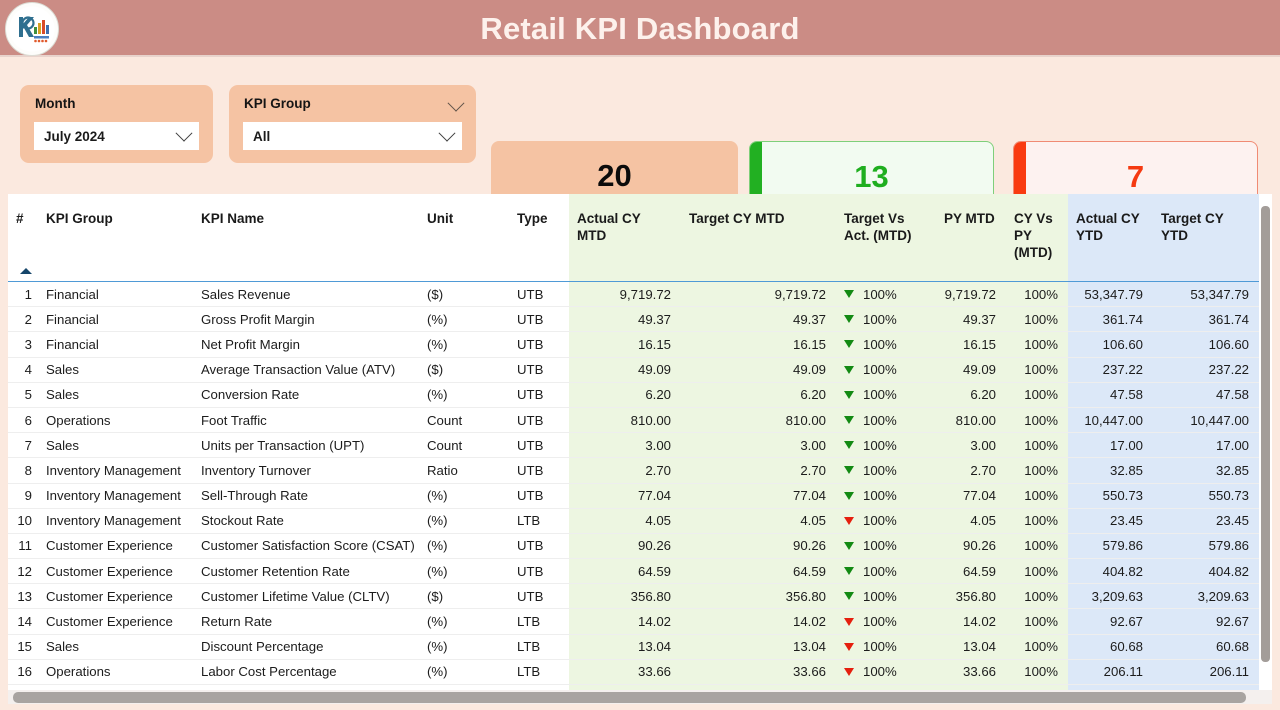 The height and width of the screenshot is (710, 1280). Describe the element at coordinates (115, 445) in the screenshot. I see `cell-kpi-group: Sales` at that location.